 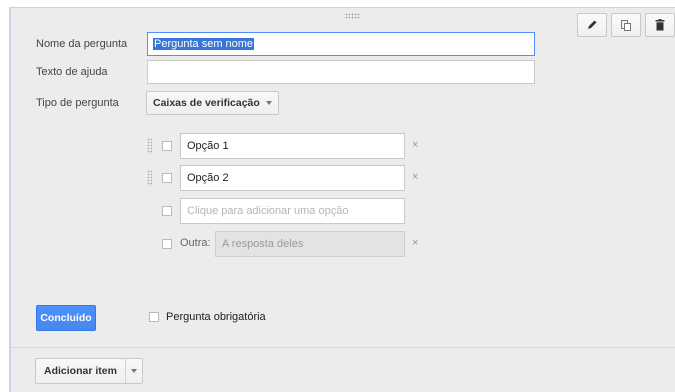 What do you see at coordinates (292, 178) in the screenshot?
I see `option-field: Opção 2` at bounding box center [292, 178].